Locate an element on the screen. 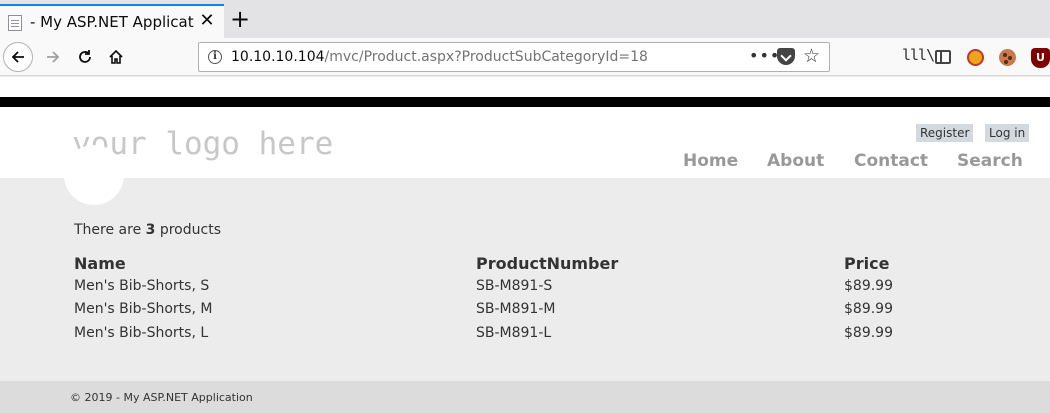 The width and height of the screenshot is (1050, 413). tab-title: - My ASP.NET Applicatio is located at coordinates (112, 22).